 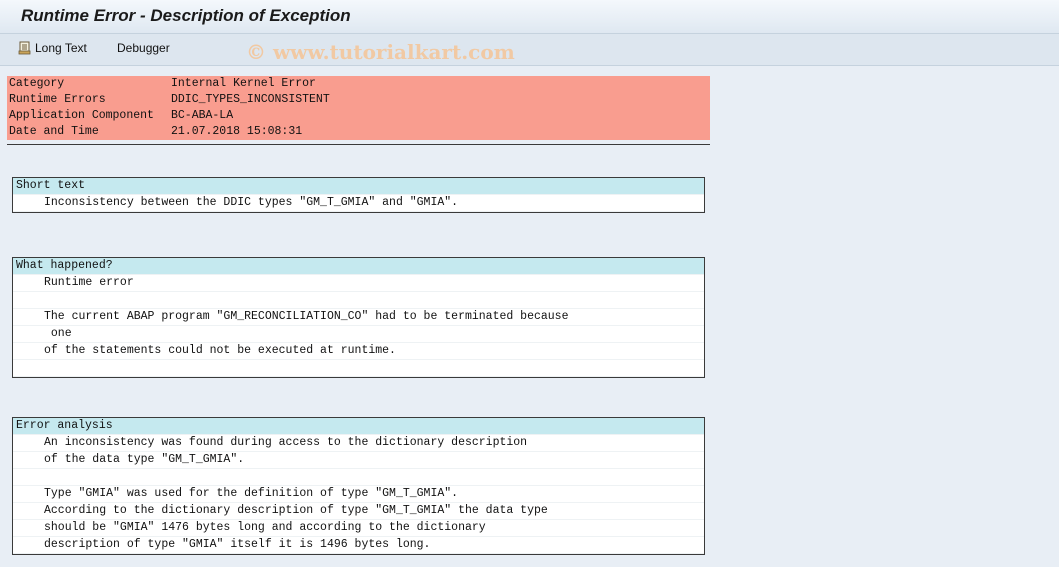 I want to click on section-heading-label: Short text, so click(x=51, y=185).